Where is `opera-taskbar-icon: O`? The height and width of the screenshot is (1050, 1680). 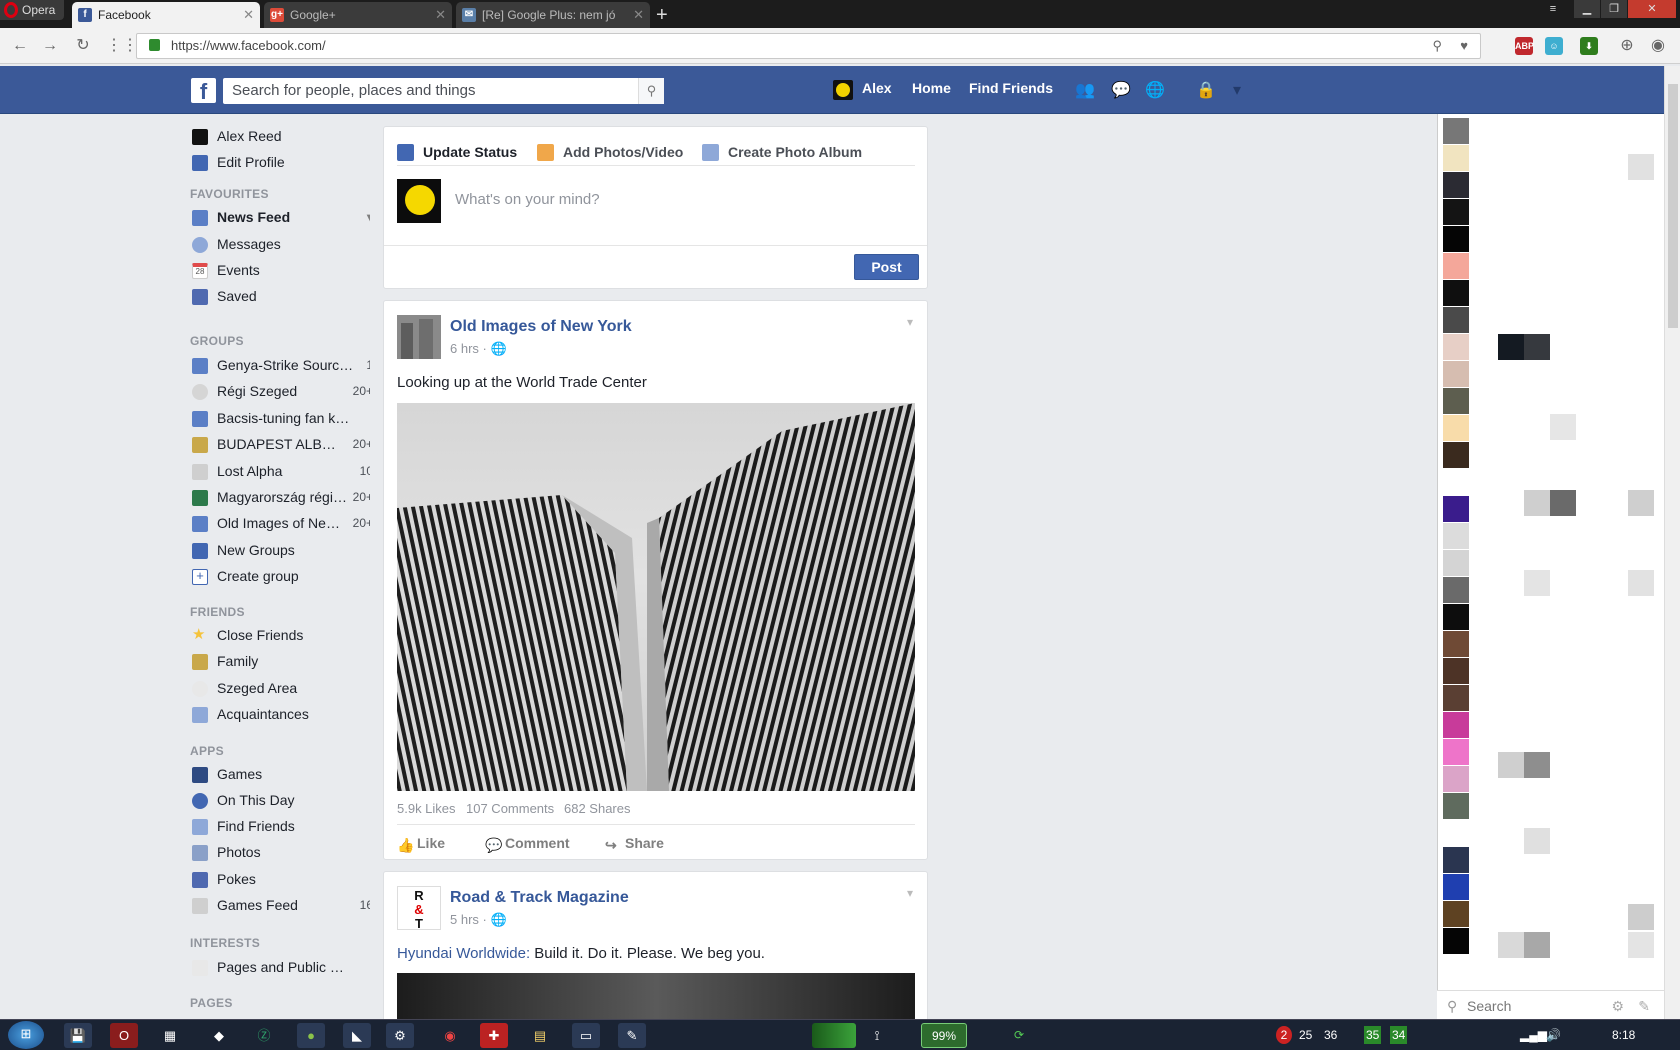
opera-taskbar-icon: O is located at coordinates (124, 1035).